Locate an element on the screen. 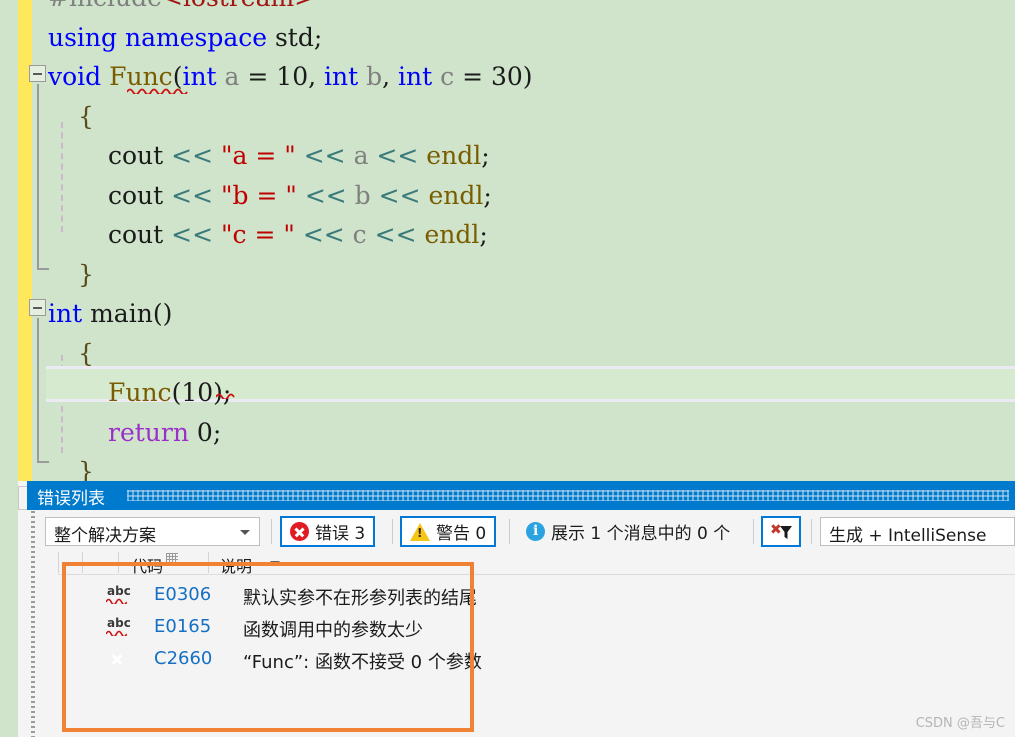  error-list-toolbar: 整个解决方案 错误 3 警告 0 展示 1 个消息中的 0 个 is located at coordinates (525, 532).